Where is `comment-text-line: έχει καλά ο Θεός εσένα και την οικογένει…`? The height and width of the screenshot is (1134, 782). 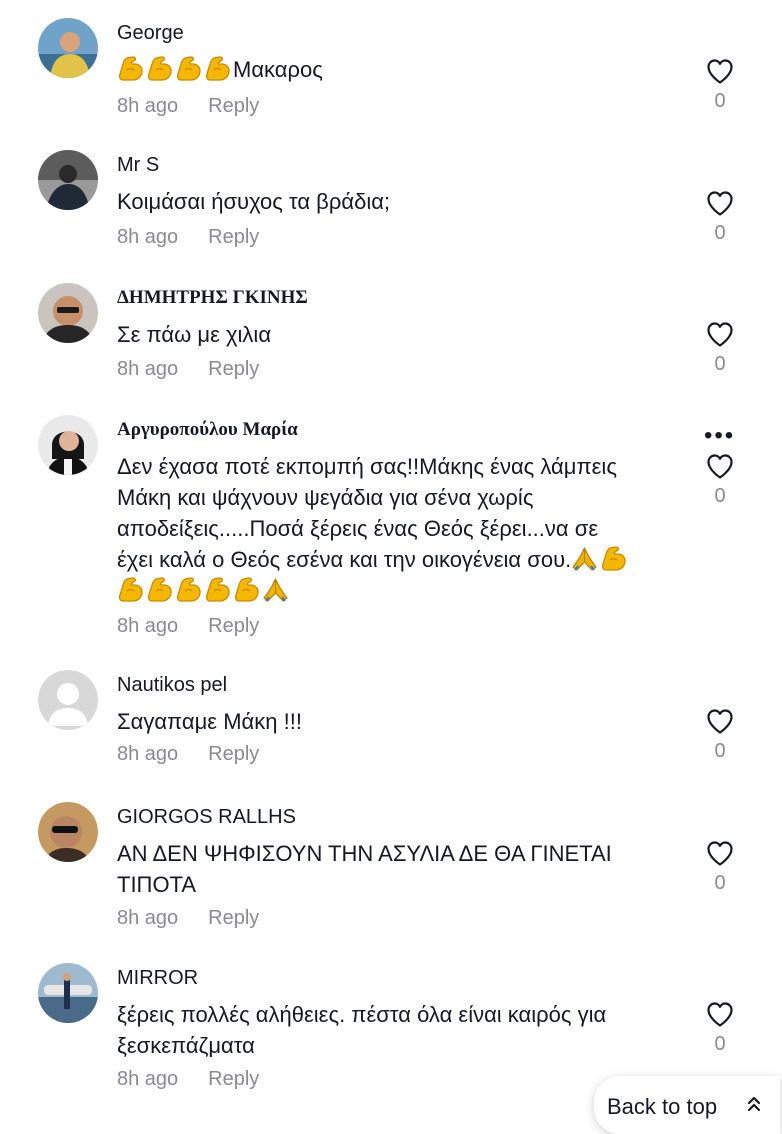
comment-text-line: έχει καλά ο Θεός εσένα και την οικογένει… is located at coordinates (402, 559).